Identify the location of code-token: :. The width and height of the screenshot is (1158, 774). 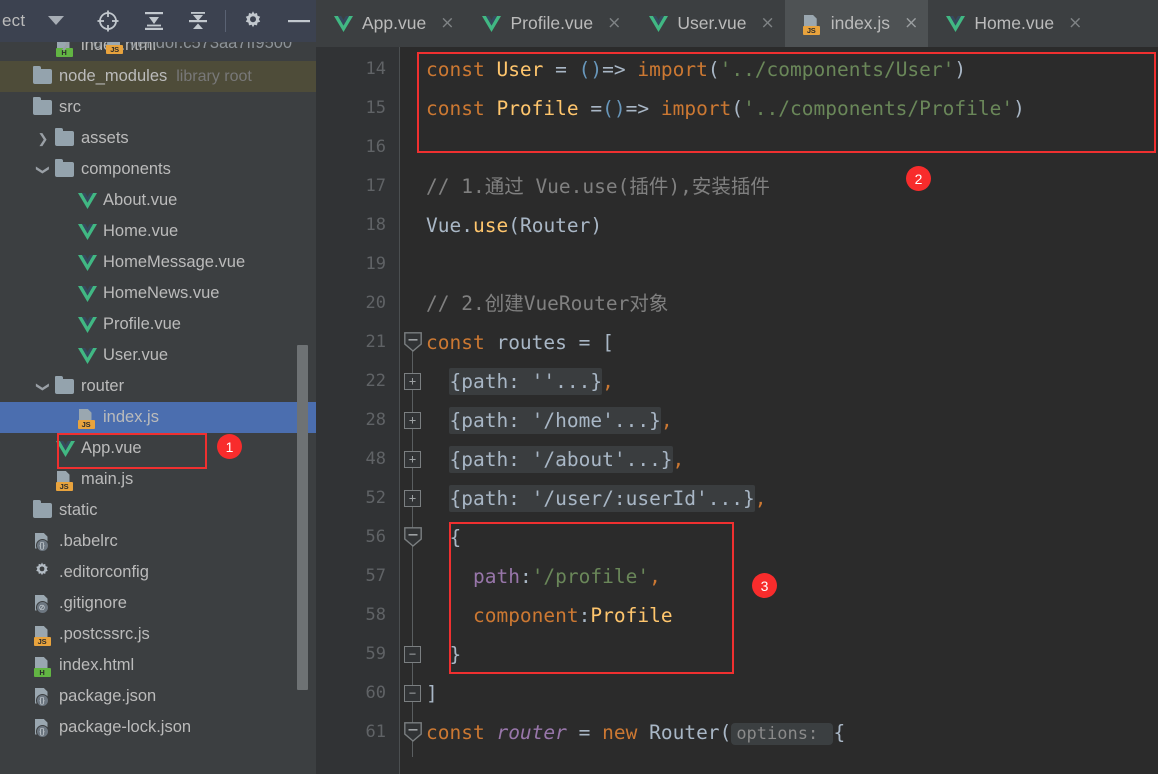
(525, 576).